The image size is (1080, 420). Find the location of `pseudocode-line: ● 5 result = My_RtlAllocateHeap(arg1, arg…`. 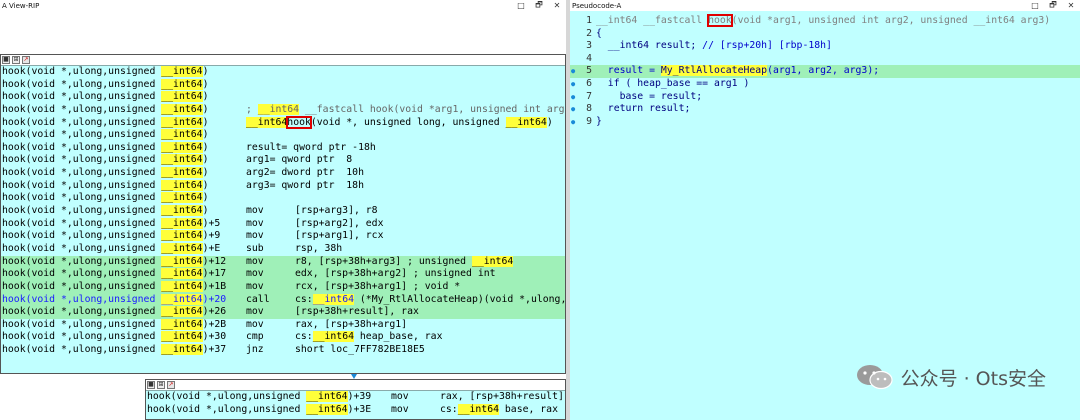

pseudocode-line: ● 5 result = My_RtlAllocateHeap(arg1, arg… is located at coordinates (825, 71).